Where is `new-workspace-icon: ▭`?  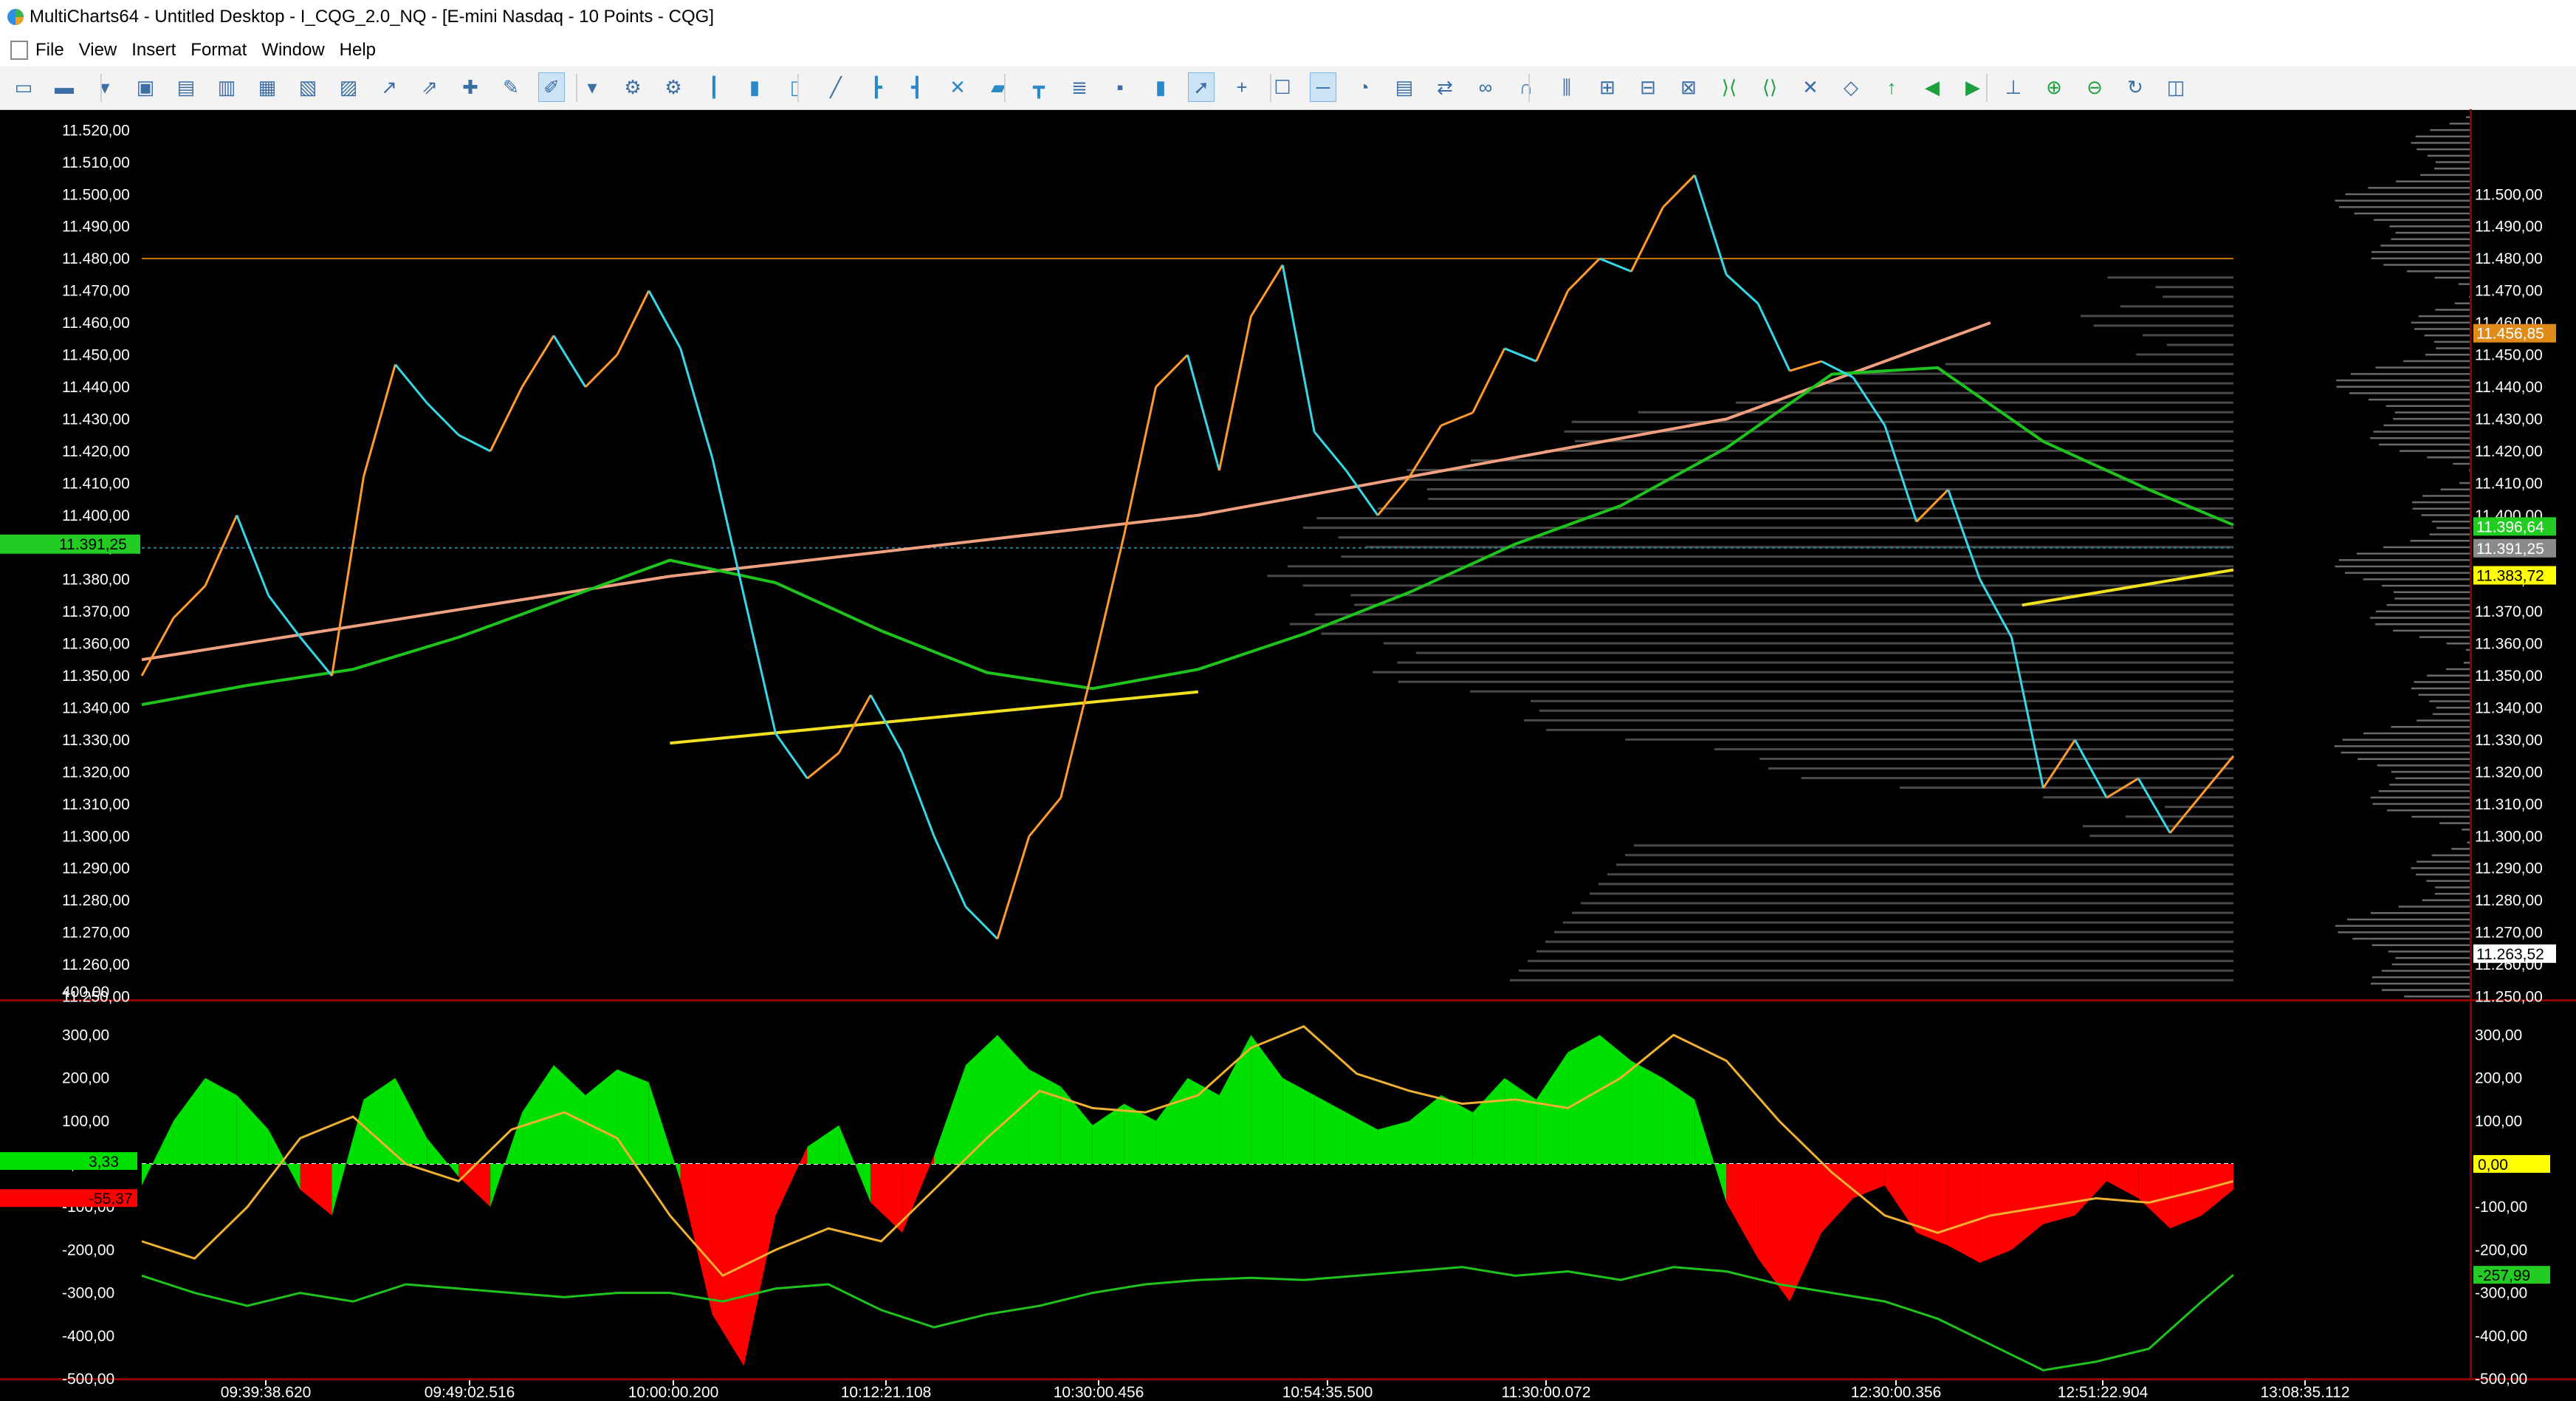
new-workspace-icon: ▭ is located at coordinates (23, 87).